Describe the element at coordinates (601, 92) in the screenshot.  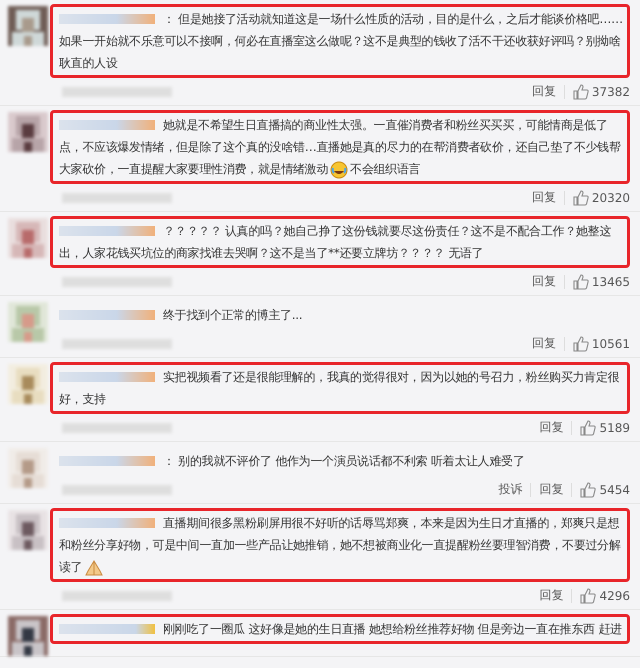
I see `like-button: 37382` at that location.